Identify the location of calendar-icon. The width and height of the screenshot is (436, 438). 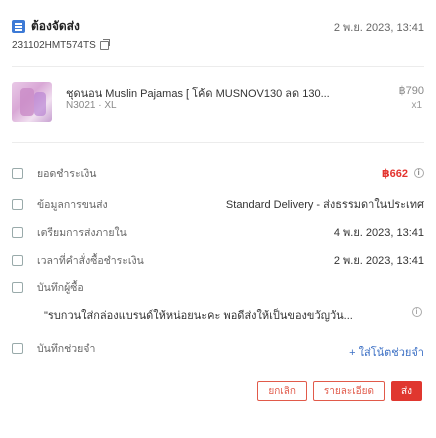
(17, 232).